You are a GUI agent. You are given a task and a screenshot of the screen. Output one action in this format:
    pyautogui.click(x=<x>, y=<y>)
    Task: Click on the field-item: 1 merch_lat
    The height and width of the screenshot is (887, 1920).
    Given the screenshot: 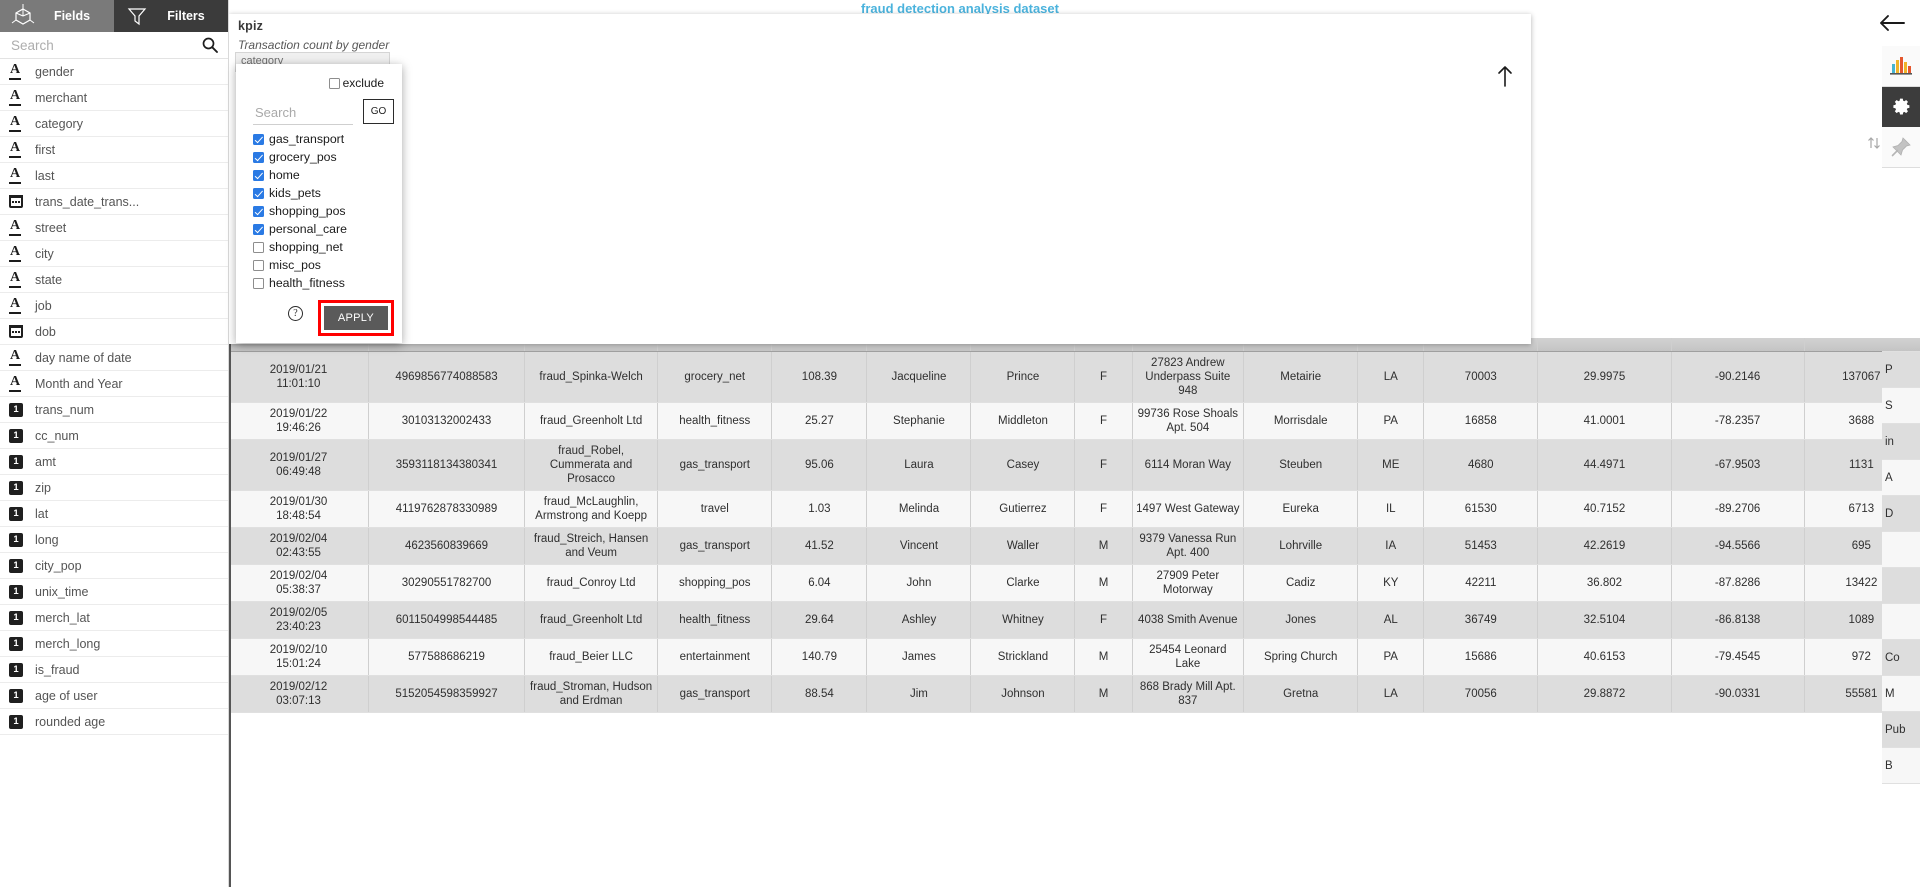 What is the action you would take?
    pyautogui.click(x=114, y=618)
    